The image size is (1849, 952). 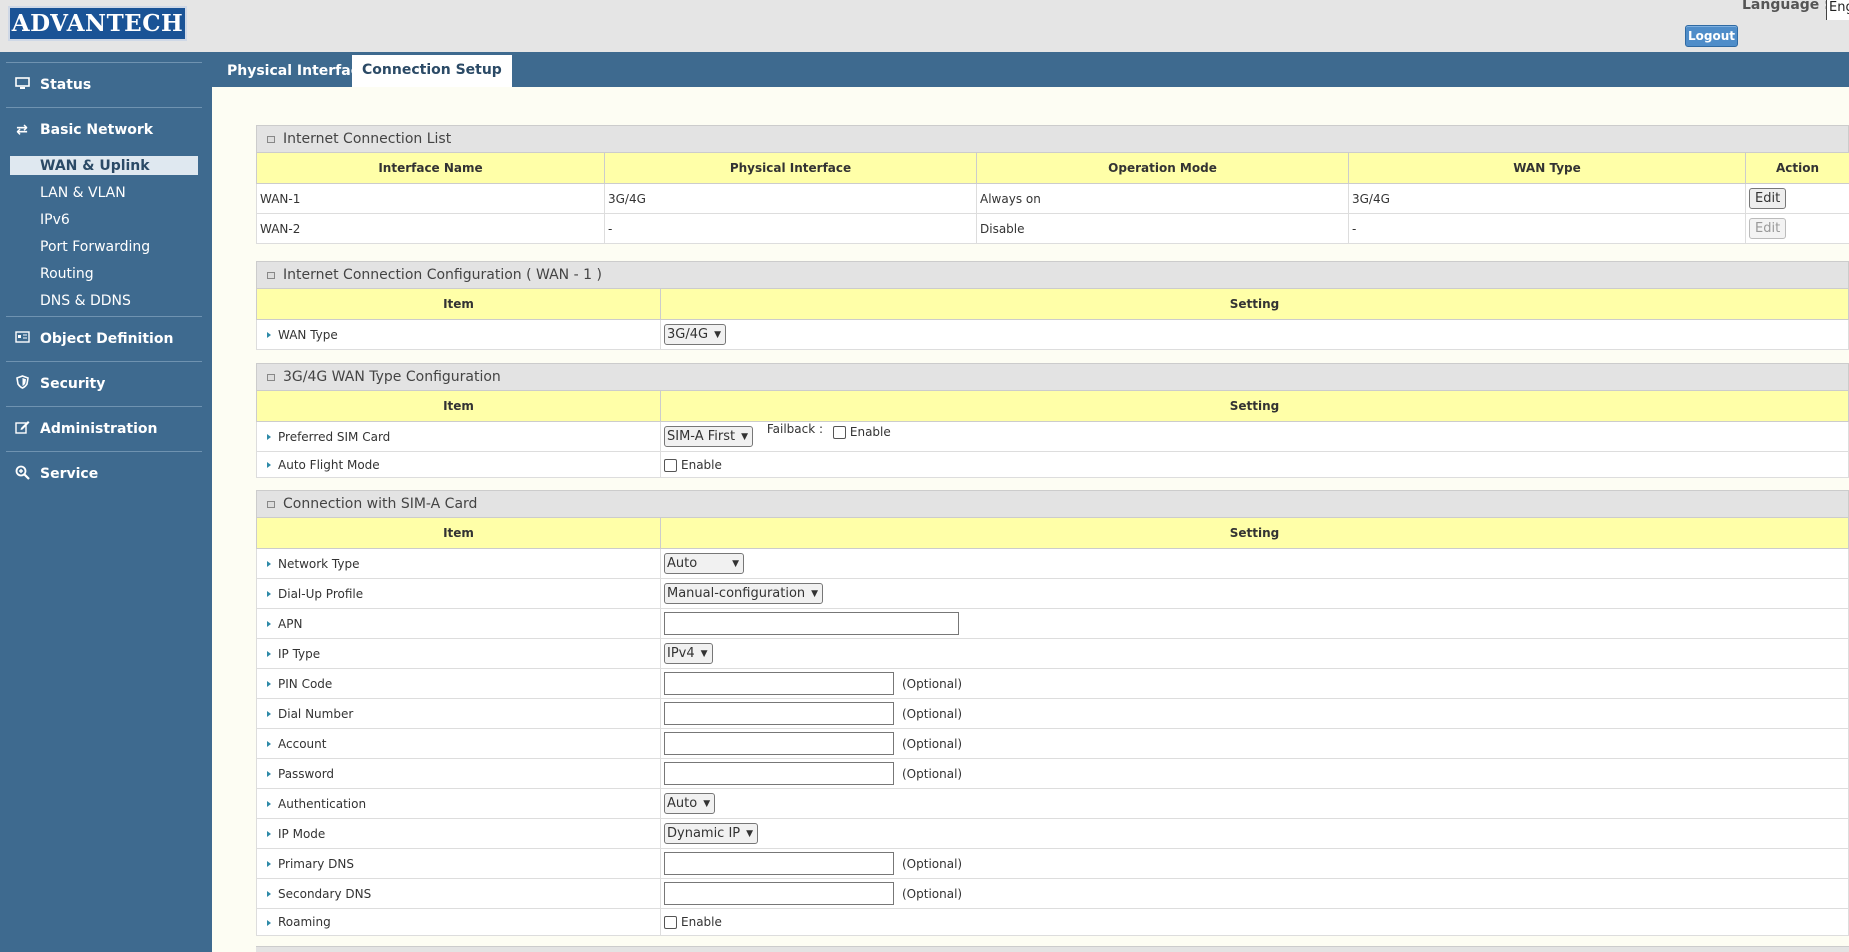 I want to click on cell-operation-mode: Always on, so click(x=1162, y=198).